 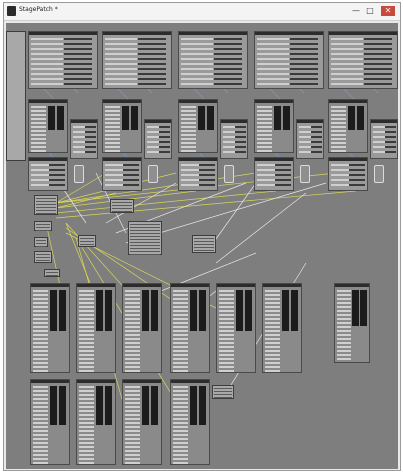 I want to click on left-controls, so click(x=16, y=96).